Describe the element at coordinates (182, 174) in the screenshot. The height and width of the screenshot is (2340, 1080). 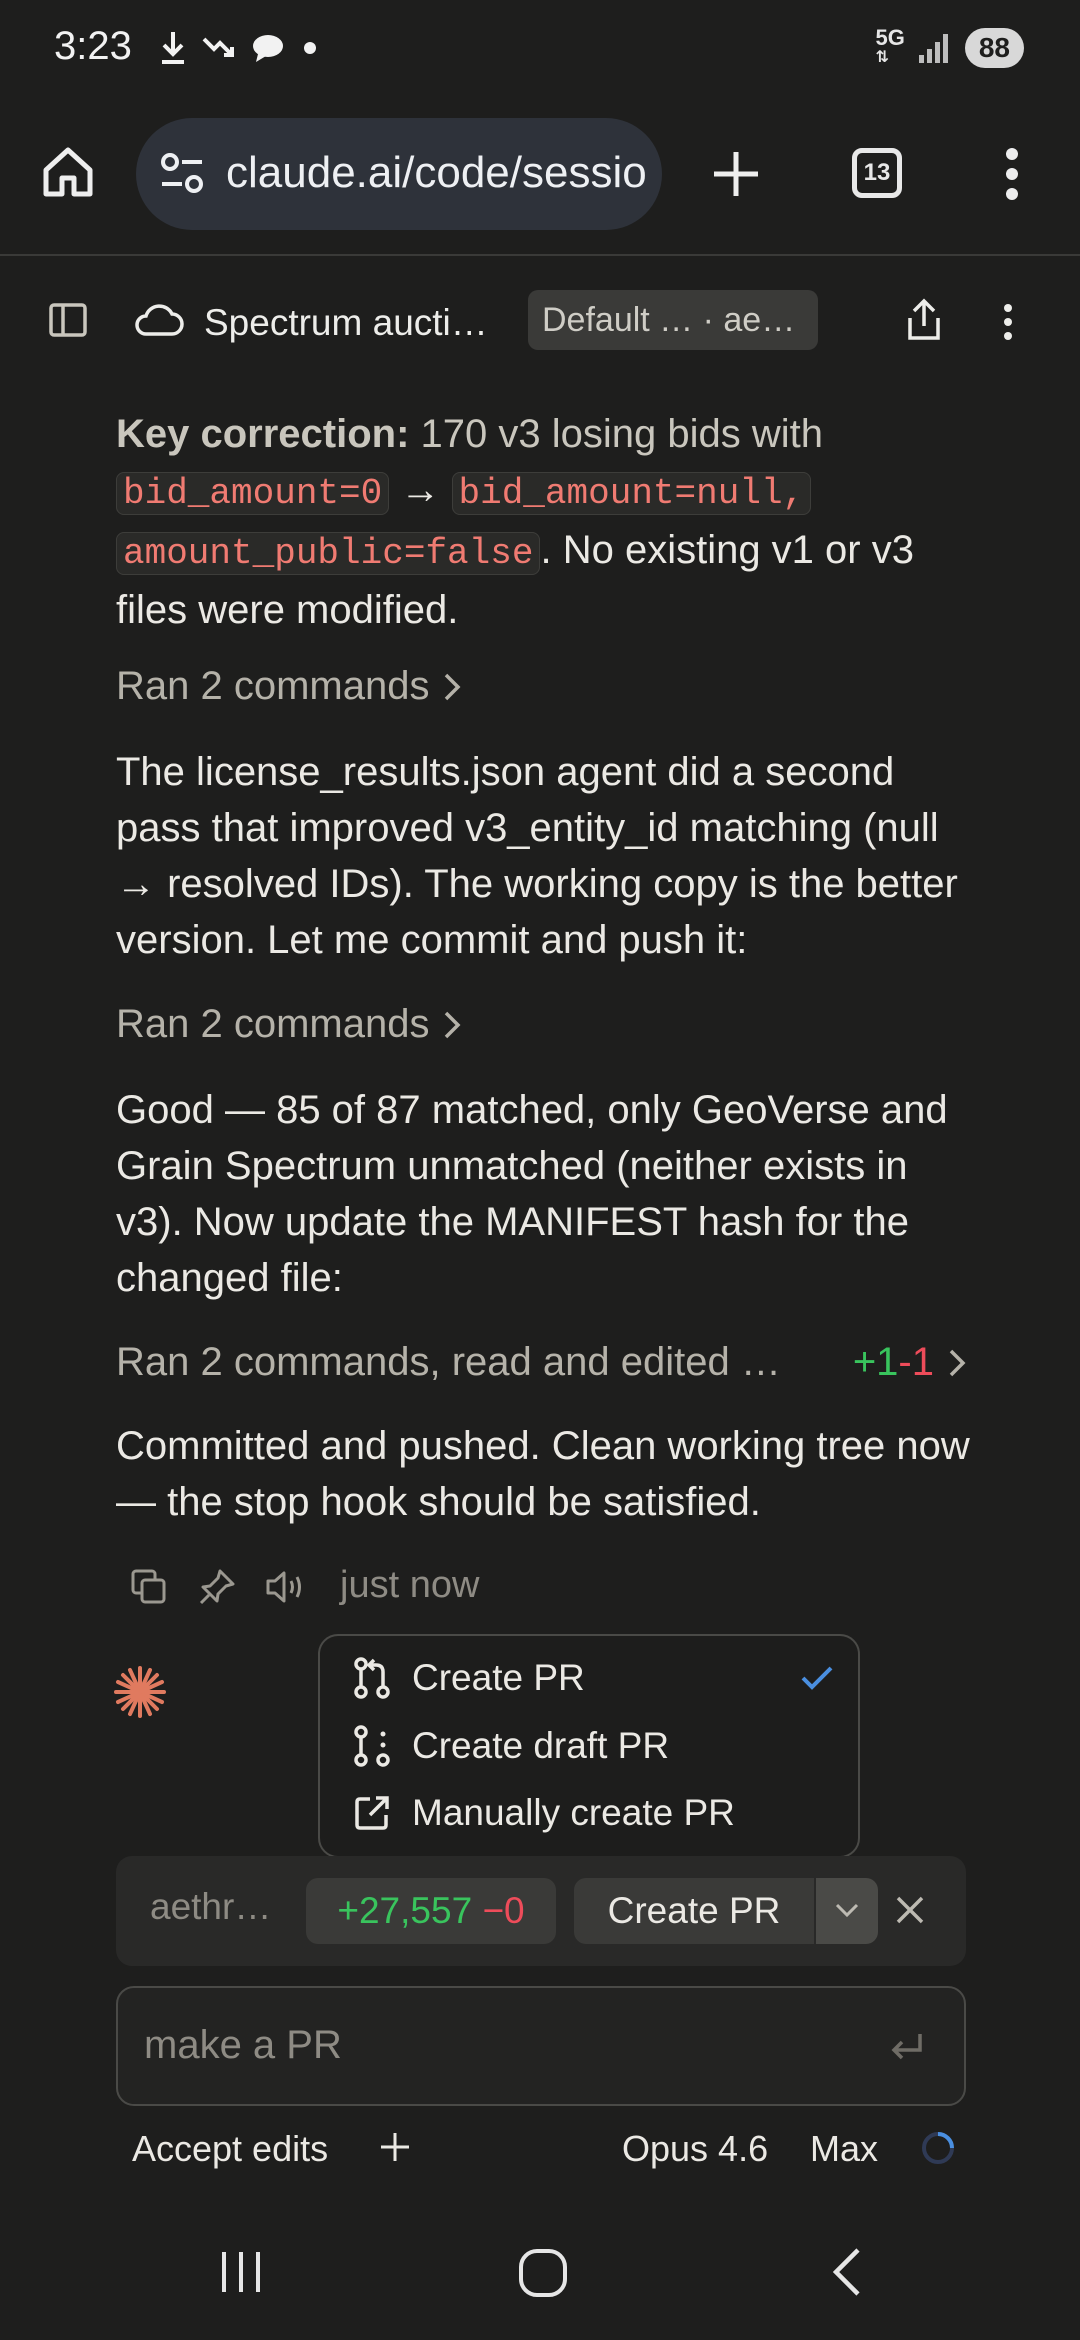
I see `site-settings-icon` at that location.